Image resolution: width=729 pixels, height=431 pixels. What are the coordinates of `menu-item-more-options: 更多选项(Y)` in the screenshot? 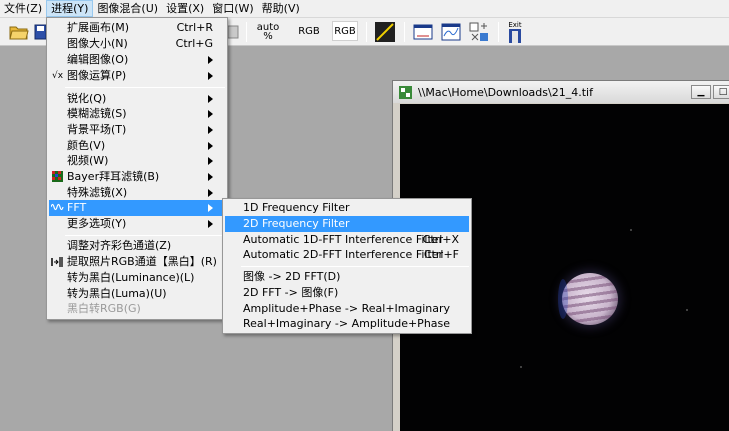 It's located at (137, 224).